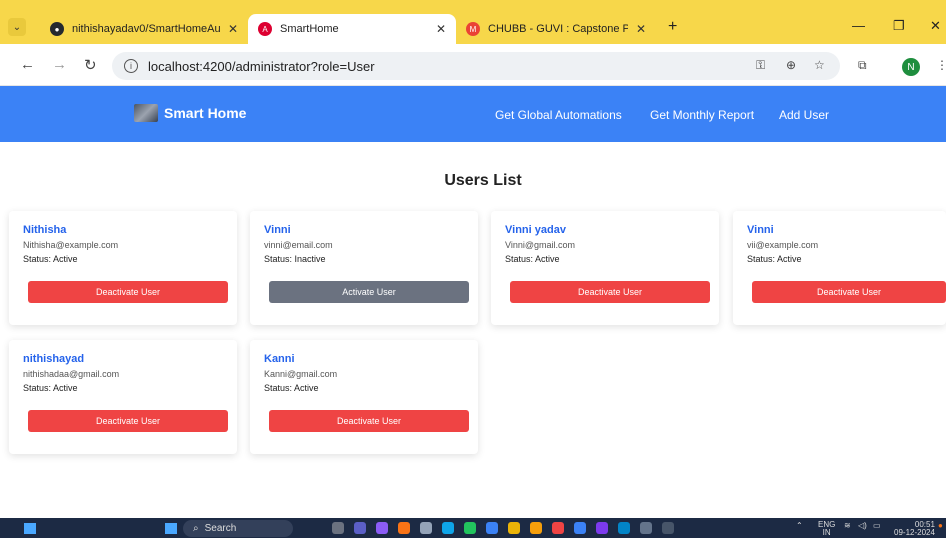 This screenshot has height=538, width=946. I want to click on user-name: Kanni, so click(279, 359).